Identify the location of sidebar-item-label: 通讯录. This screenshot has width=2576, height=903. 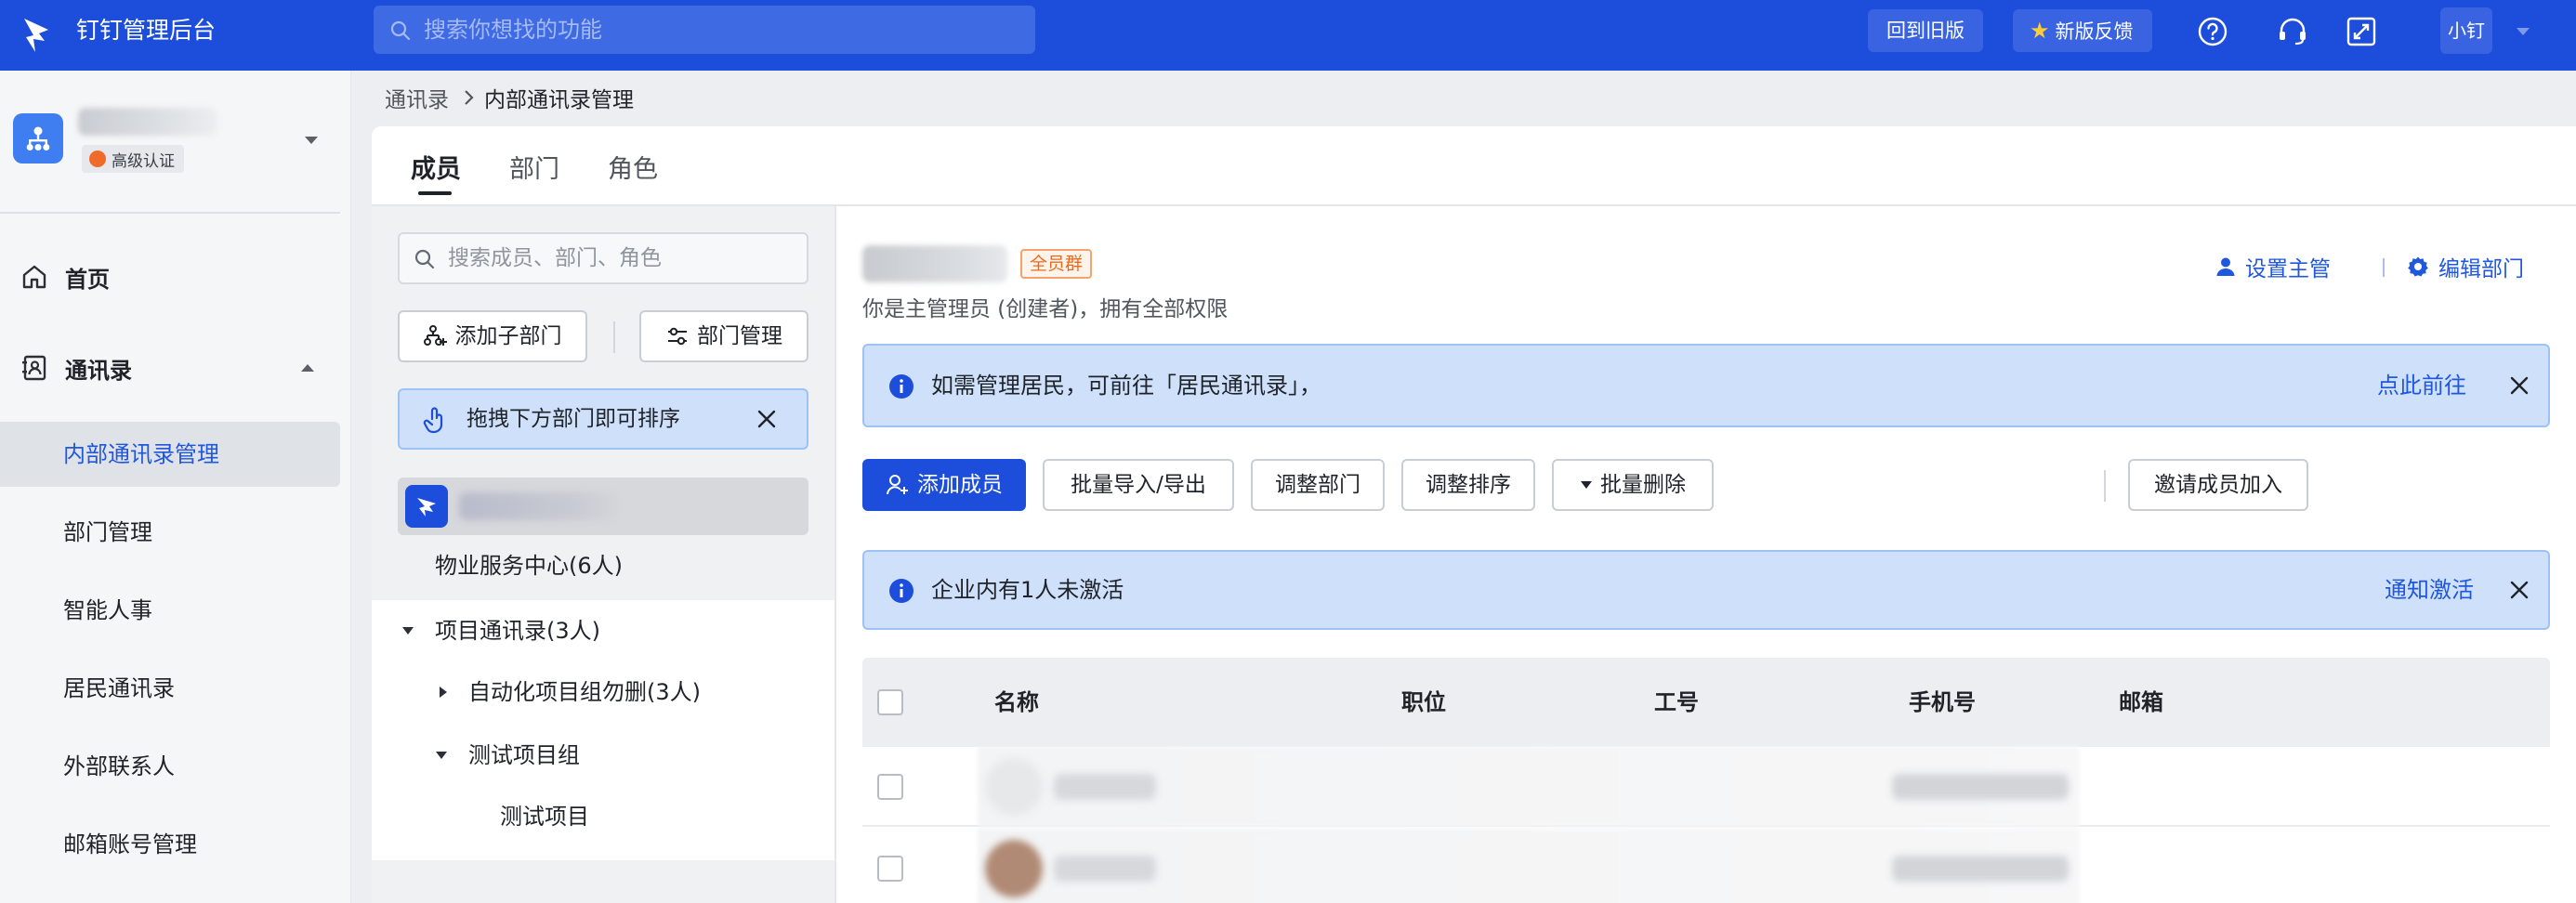
(98, 370).